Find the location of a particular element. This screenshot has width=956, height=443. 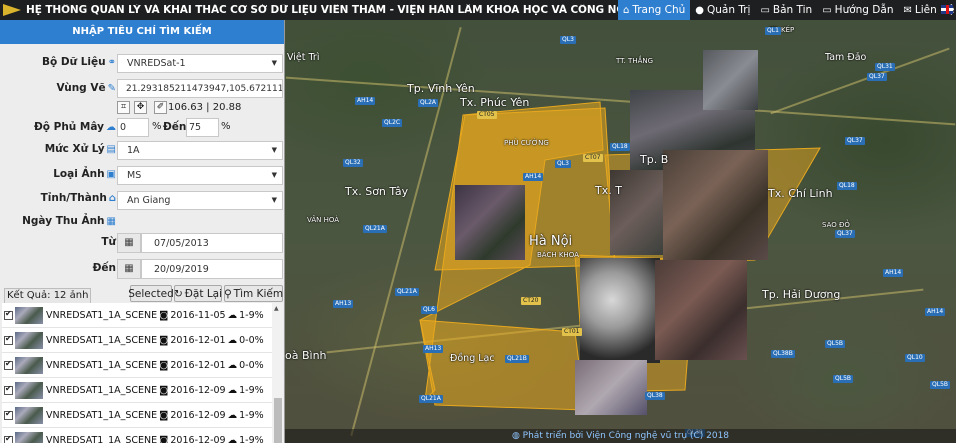

pencil-icon: ✐ is located at coordinates (160, 107).